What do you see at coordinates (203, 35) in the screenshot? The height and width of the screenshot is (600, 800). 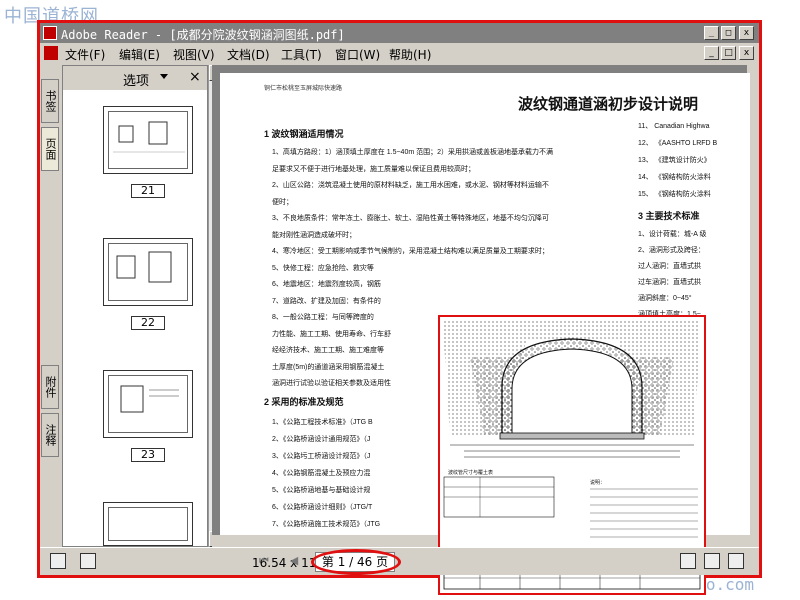 I see `window-title: Adobe Reader - [成都分院波纹钢涵洞图纸.pdf]` at bounding box center [203, 35].